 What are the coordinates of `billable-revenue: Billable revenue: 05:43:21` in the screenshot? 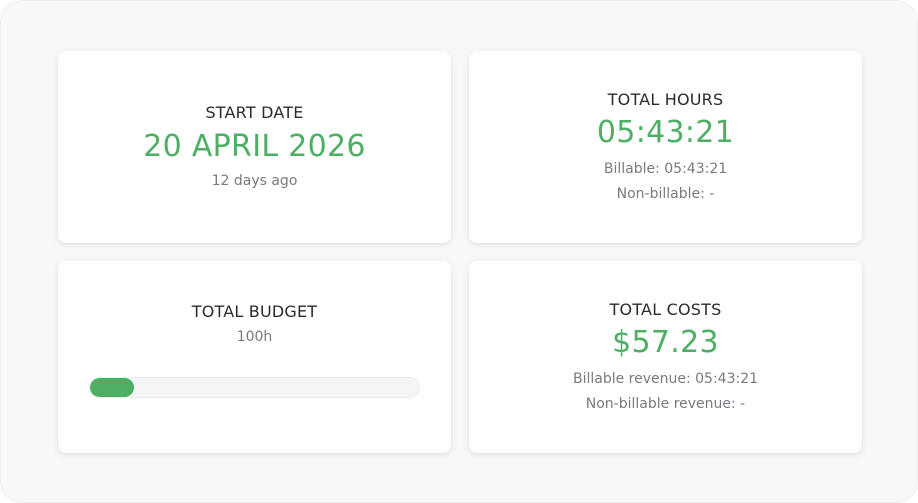 It's located at (665, 379).